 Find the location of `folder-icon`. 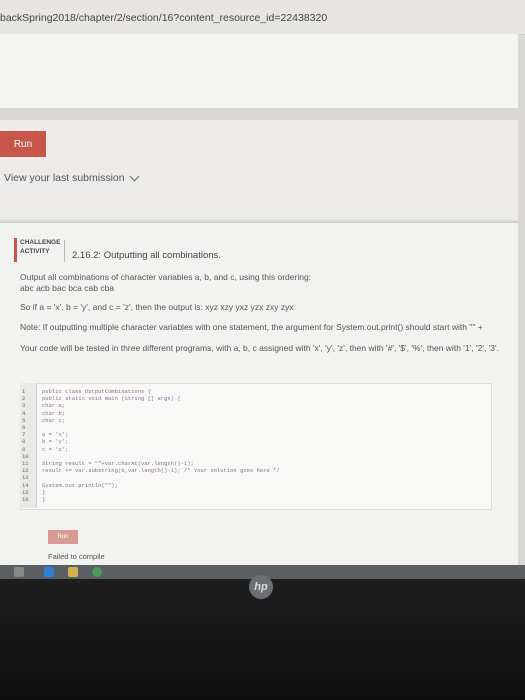

folder-icon is located at coordinates (73, 572).